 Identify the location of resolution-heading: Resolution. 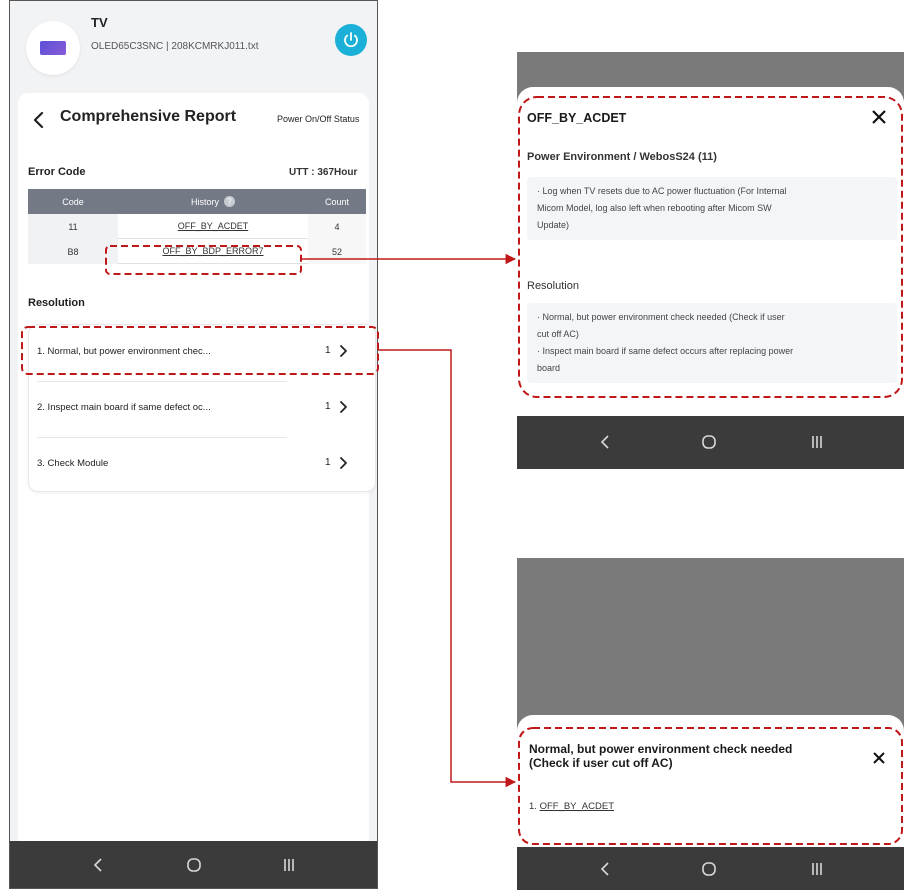
(56, 303).